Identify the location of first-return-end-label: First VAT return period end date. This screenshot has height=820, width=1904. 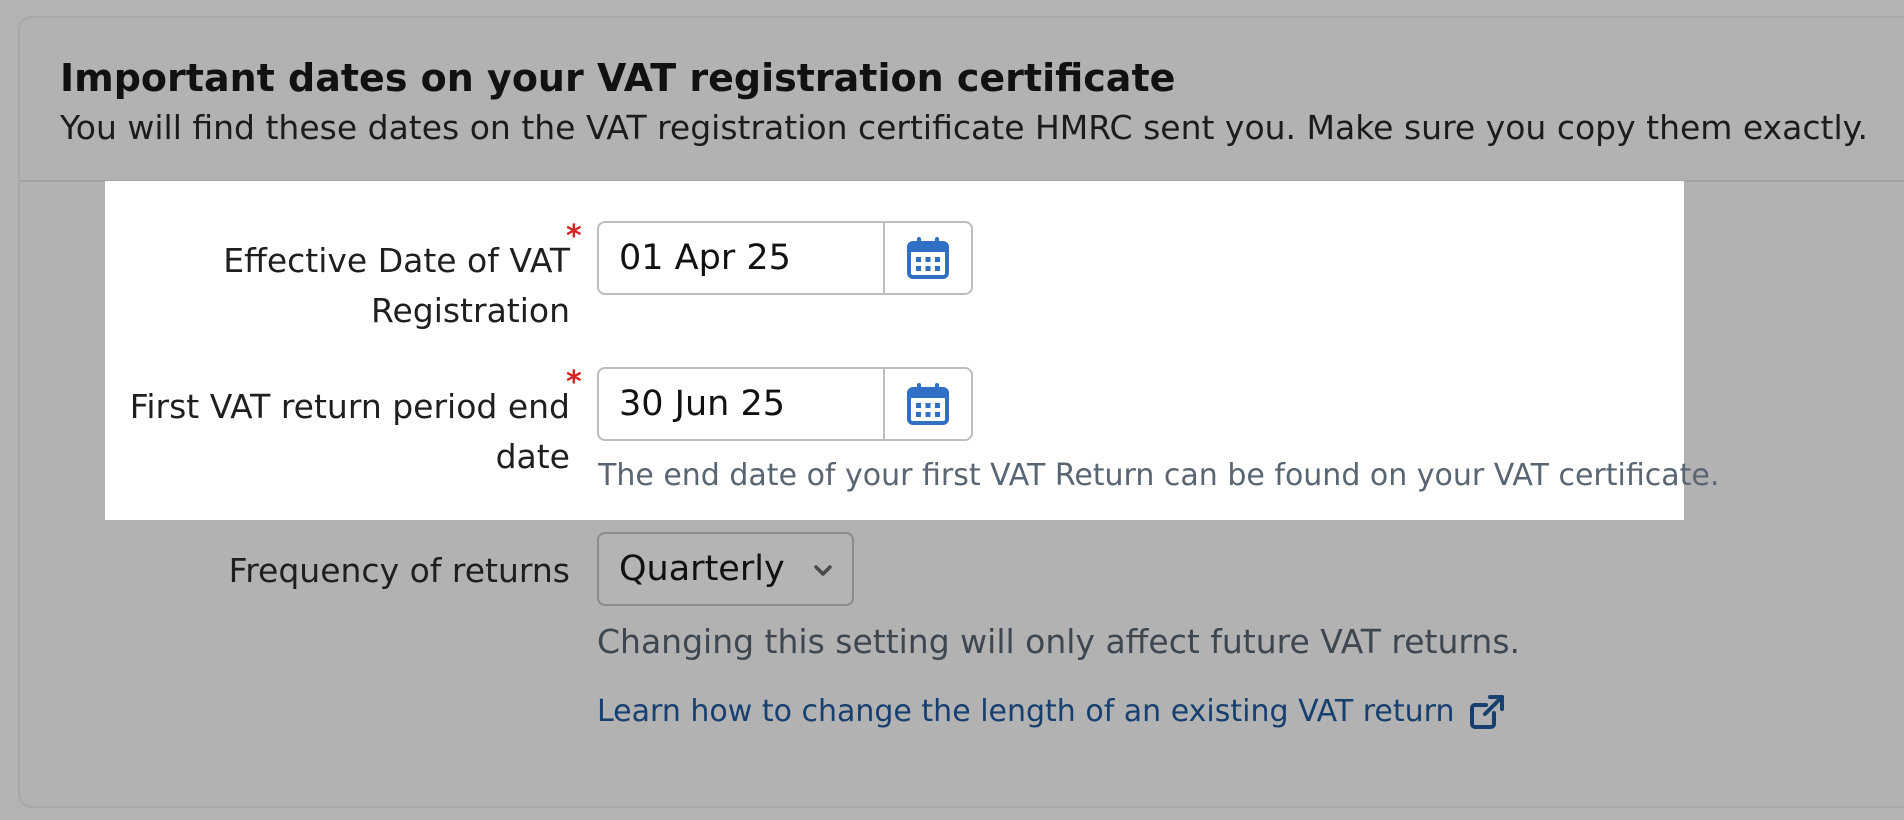
(335, 432).